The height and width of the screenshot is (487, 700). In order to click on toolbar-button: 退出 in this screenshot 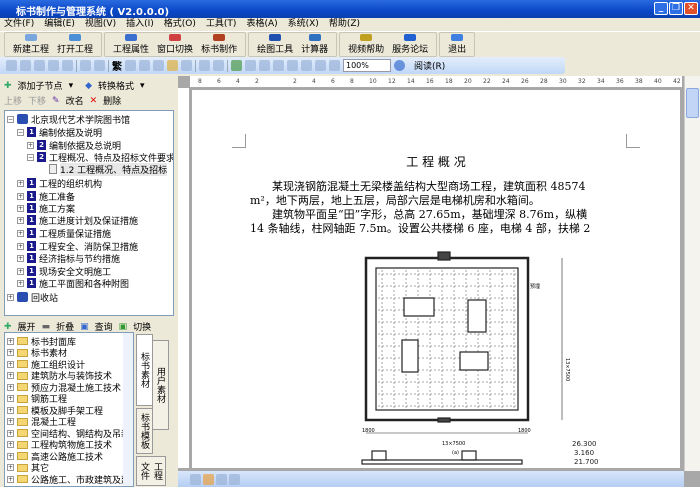, I will do `click(457, 44)`.